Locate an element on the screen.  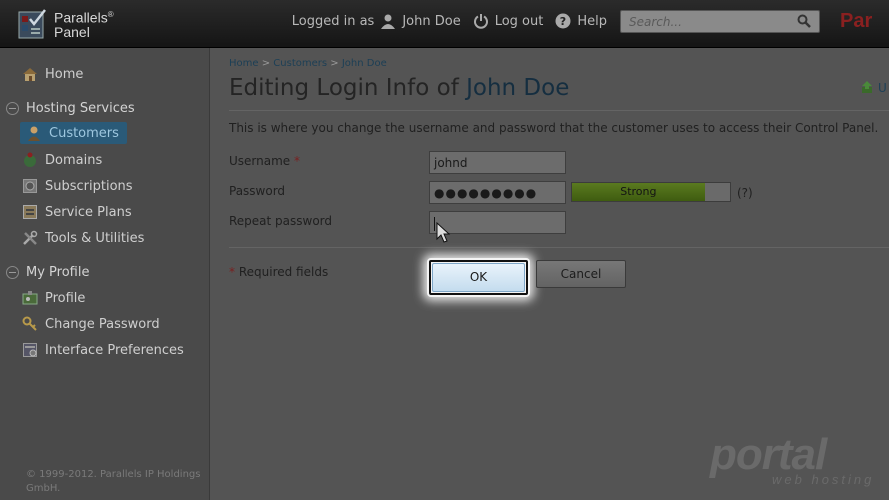
sidebar-item-domains: Domains is located at coordinates (62, 160).